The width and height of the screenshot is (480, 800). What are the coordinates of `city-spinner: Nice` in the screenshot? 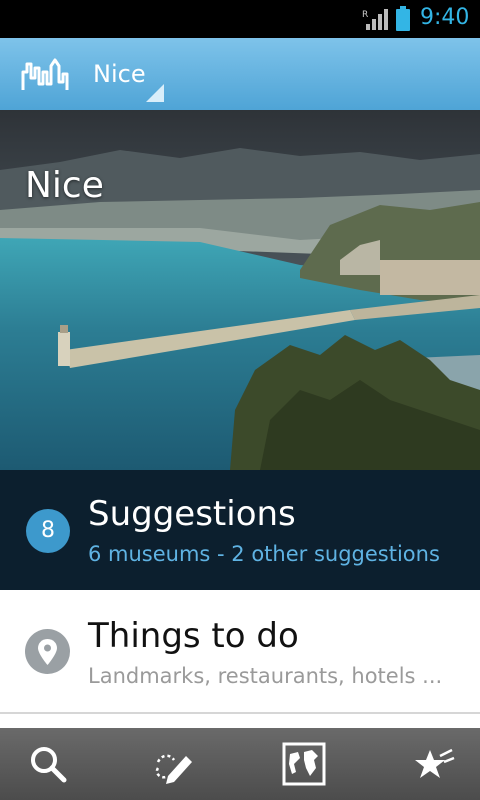 It's located at (119, 74).